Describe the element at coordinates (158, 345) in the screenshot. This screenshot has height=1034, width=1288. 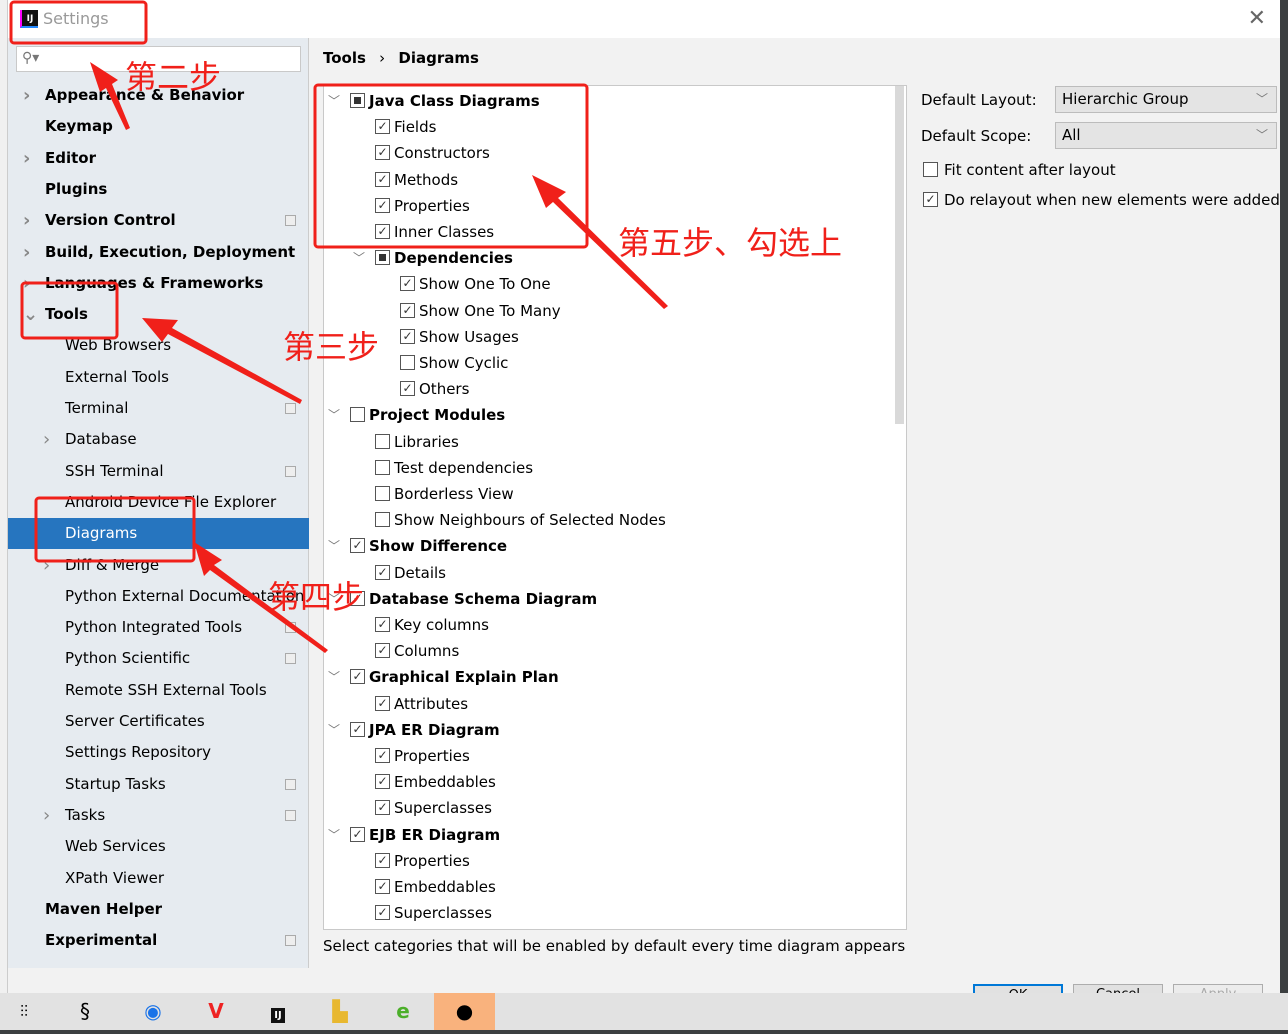
I see `sidebar-item-web-browsers: Web Browsers` at that location.